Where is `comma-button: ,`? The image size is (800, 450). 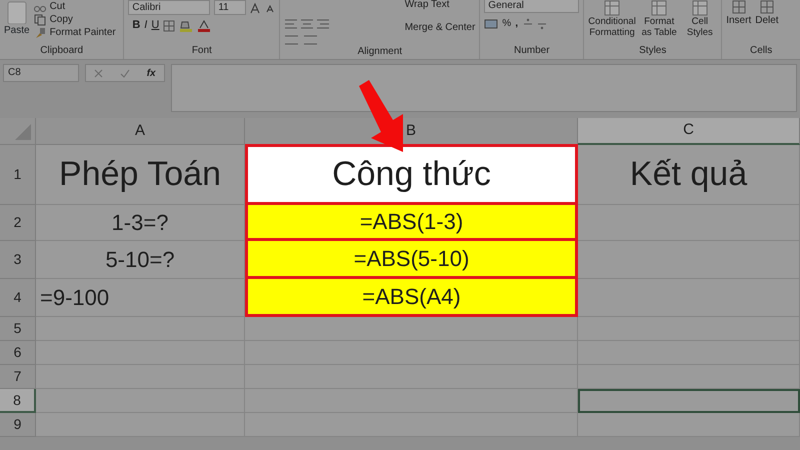
comma-button: , is located at coordinates (516, 23).